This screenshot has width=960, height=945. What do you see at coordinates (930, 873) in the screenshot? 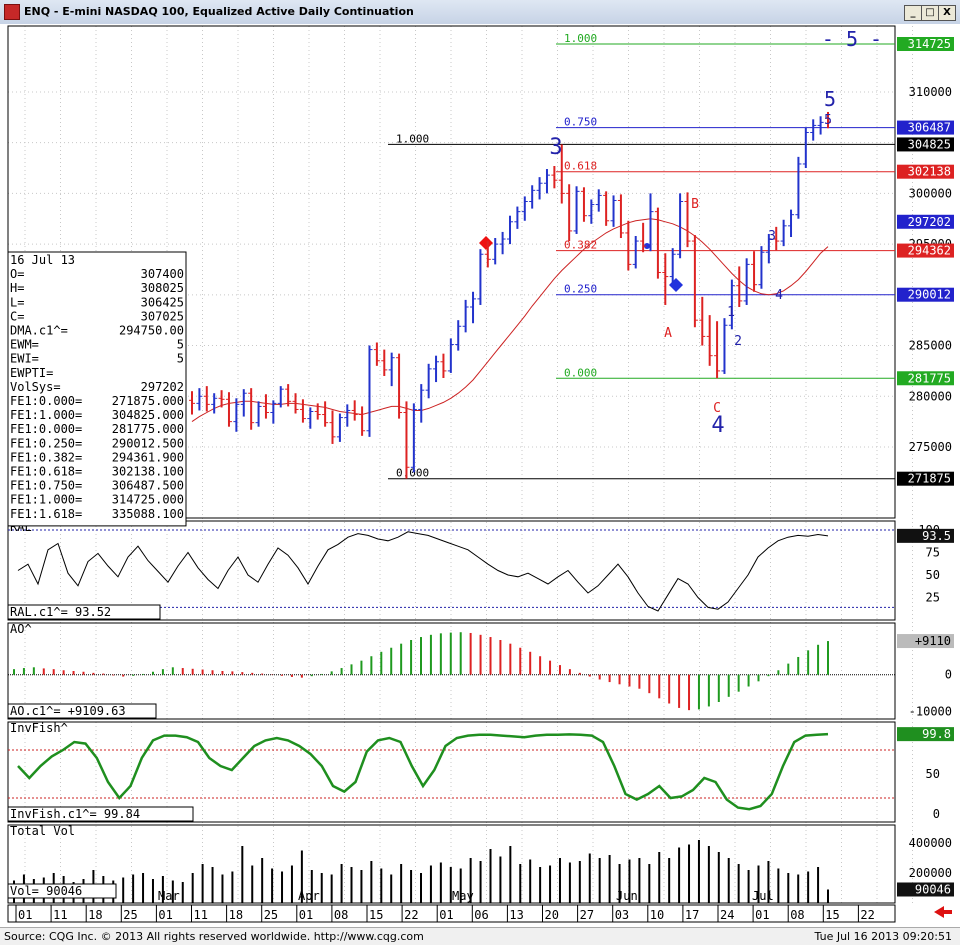
I see `y-tick-label: 200000` at bounding box center [930, 873].